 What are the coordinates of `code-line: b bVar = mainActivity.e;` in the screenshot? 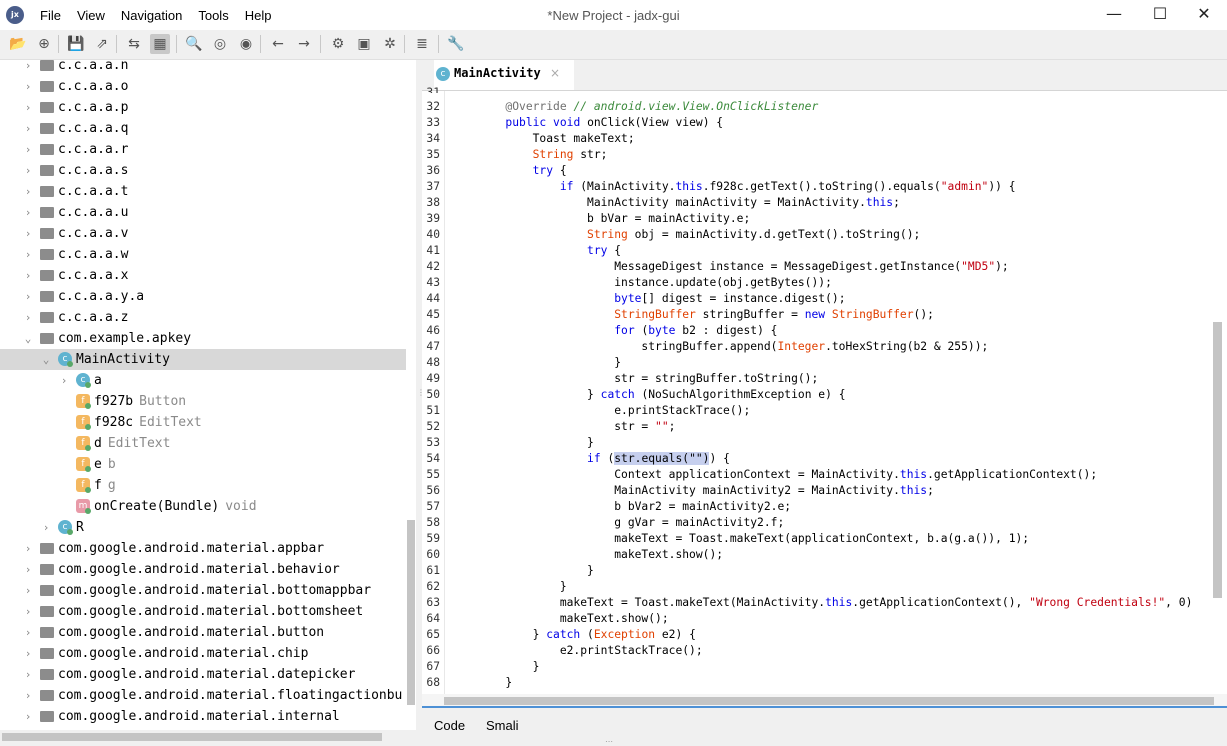 It's located at (600, 219).